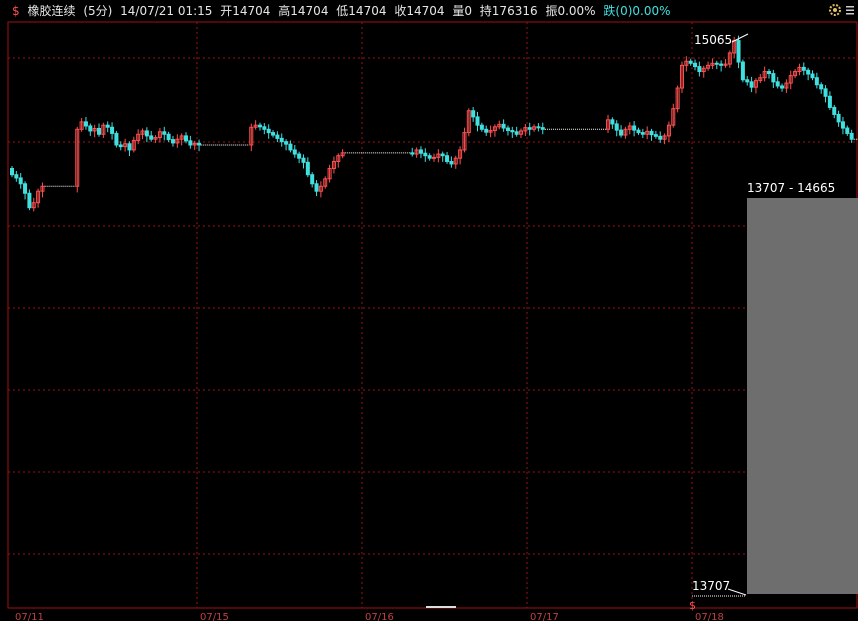  What do you see at coordinates (711, 586) in the screenshot?
I see `low-price-label: 13707` at bounding box center [711, 586].